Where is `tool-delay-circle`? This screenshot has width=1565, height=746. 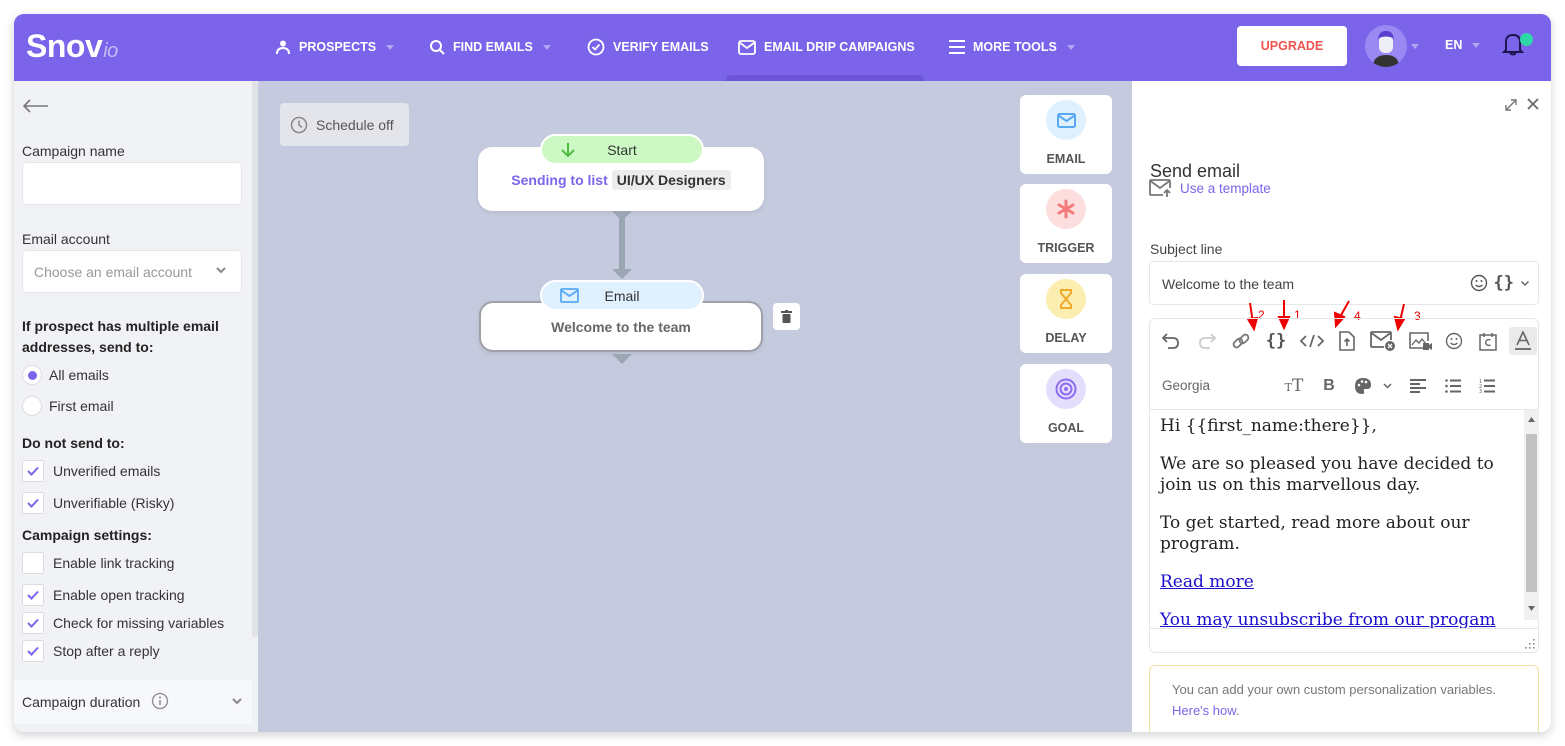 tool-delay-circle is located at coordinates (1066, 299).